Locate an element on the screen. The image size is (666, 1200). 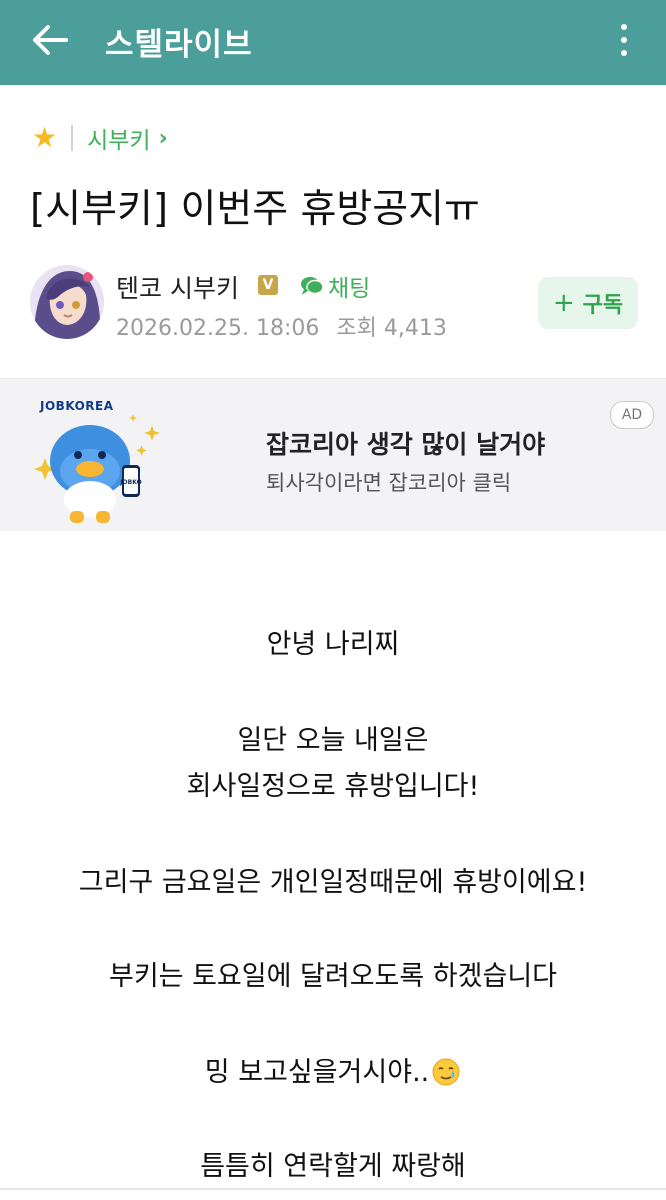
subscribe-button: + 구독 is located at coordinates (588, 303).